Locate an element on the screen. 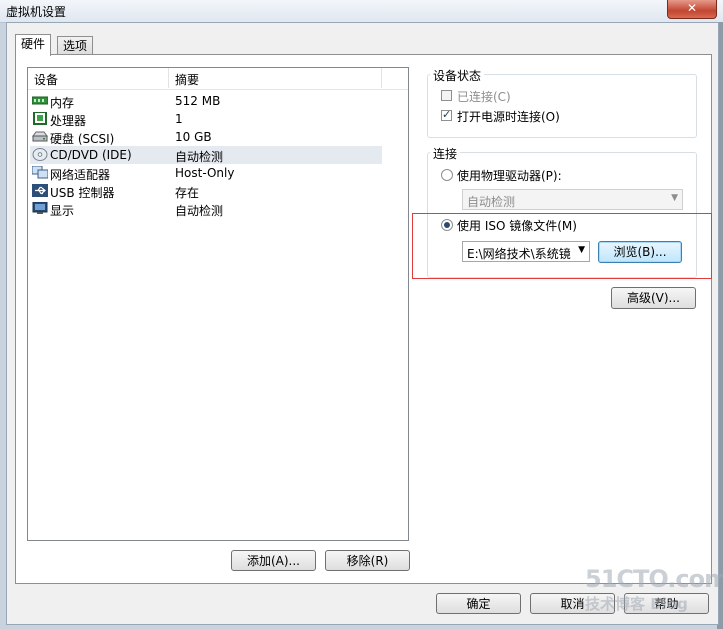  ok-button: 确定 is located at coordinates (478, 603).